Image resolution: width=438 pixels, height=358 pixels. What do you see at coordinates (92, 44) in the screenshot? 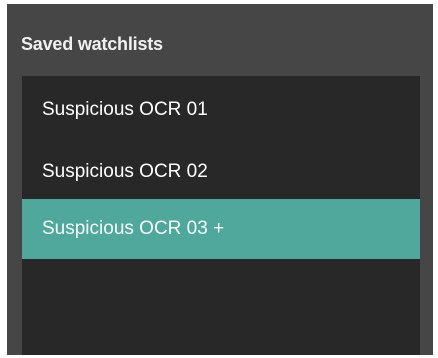
I see `panel-title: Saved watchlists` at bounding box center [92, 44].